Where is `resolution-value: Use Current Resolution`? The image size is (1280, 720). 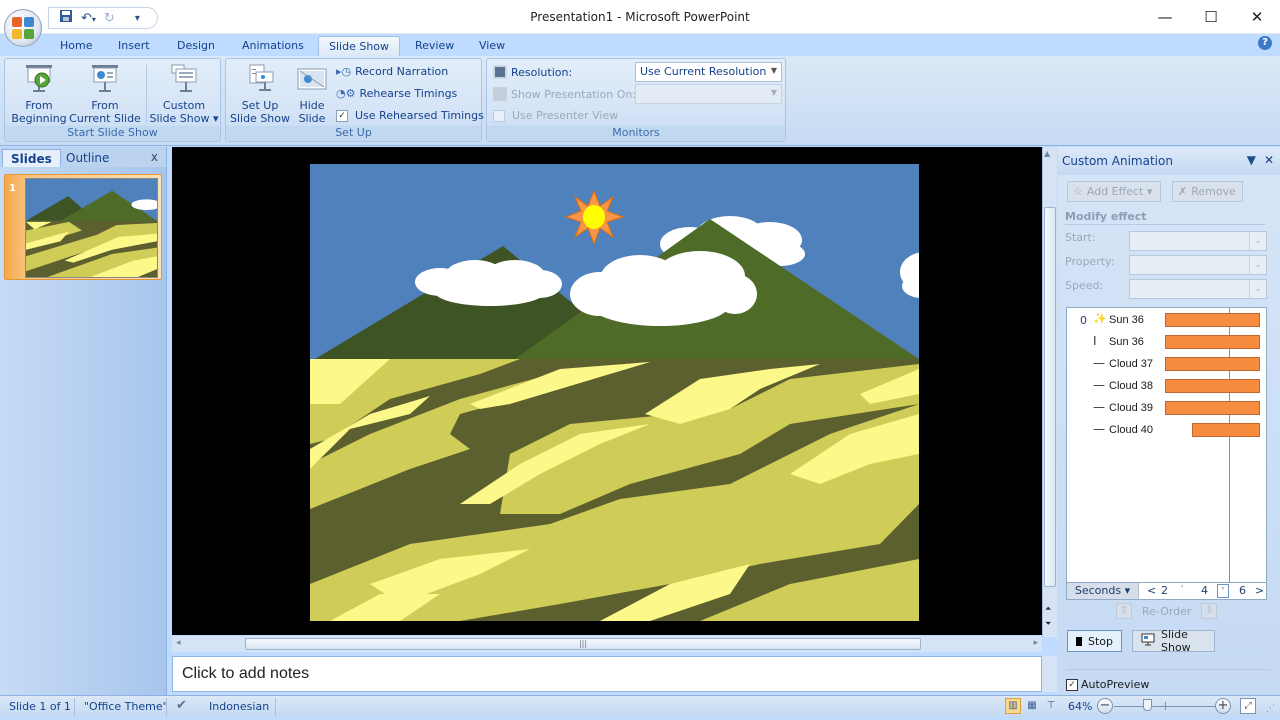
resolution-value: Use Current Resolution is located at coordinates (703, 71).